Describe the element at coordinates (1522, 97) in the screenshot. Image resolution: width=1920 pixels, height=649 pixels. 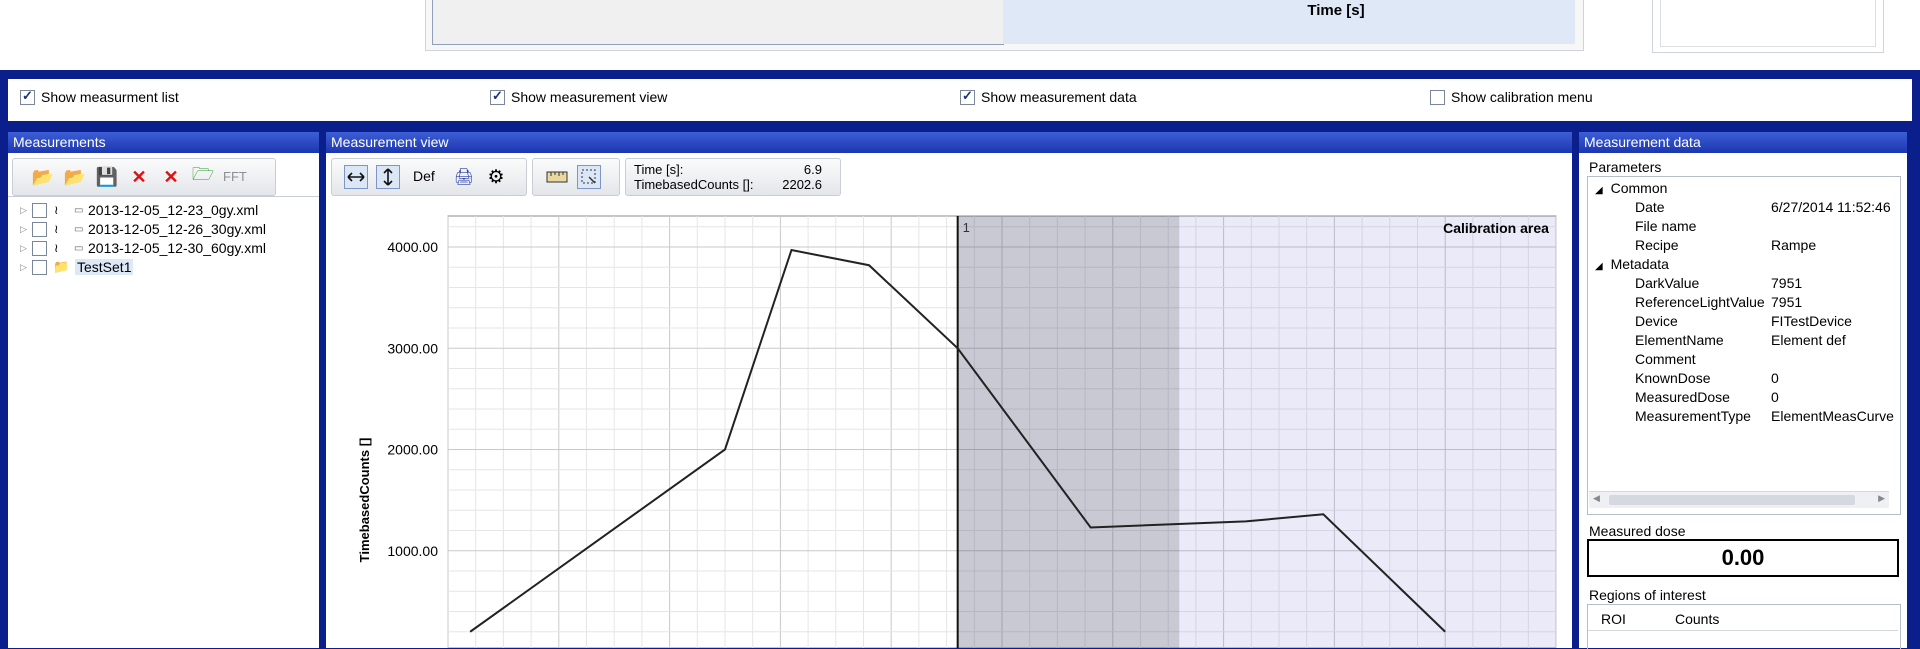
I see `checkbox-label: Show calibration menu` at that location.